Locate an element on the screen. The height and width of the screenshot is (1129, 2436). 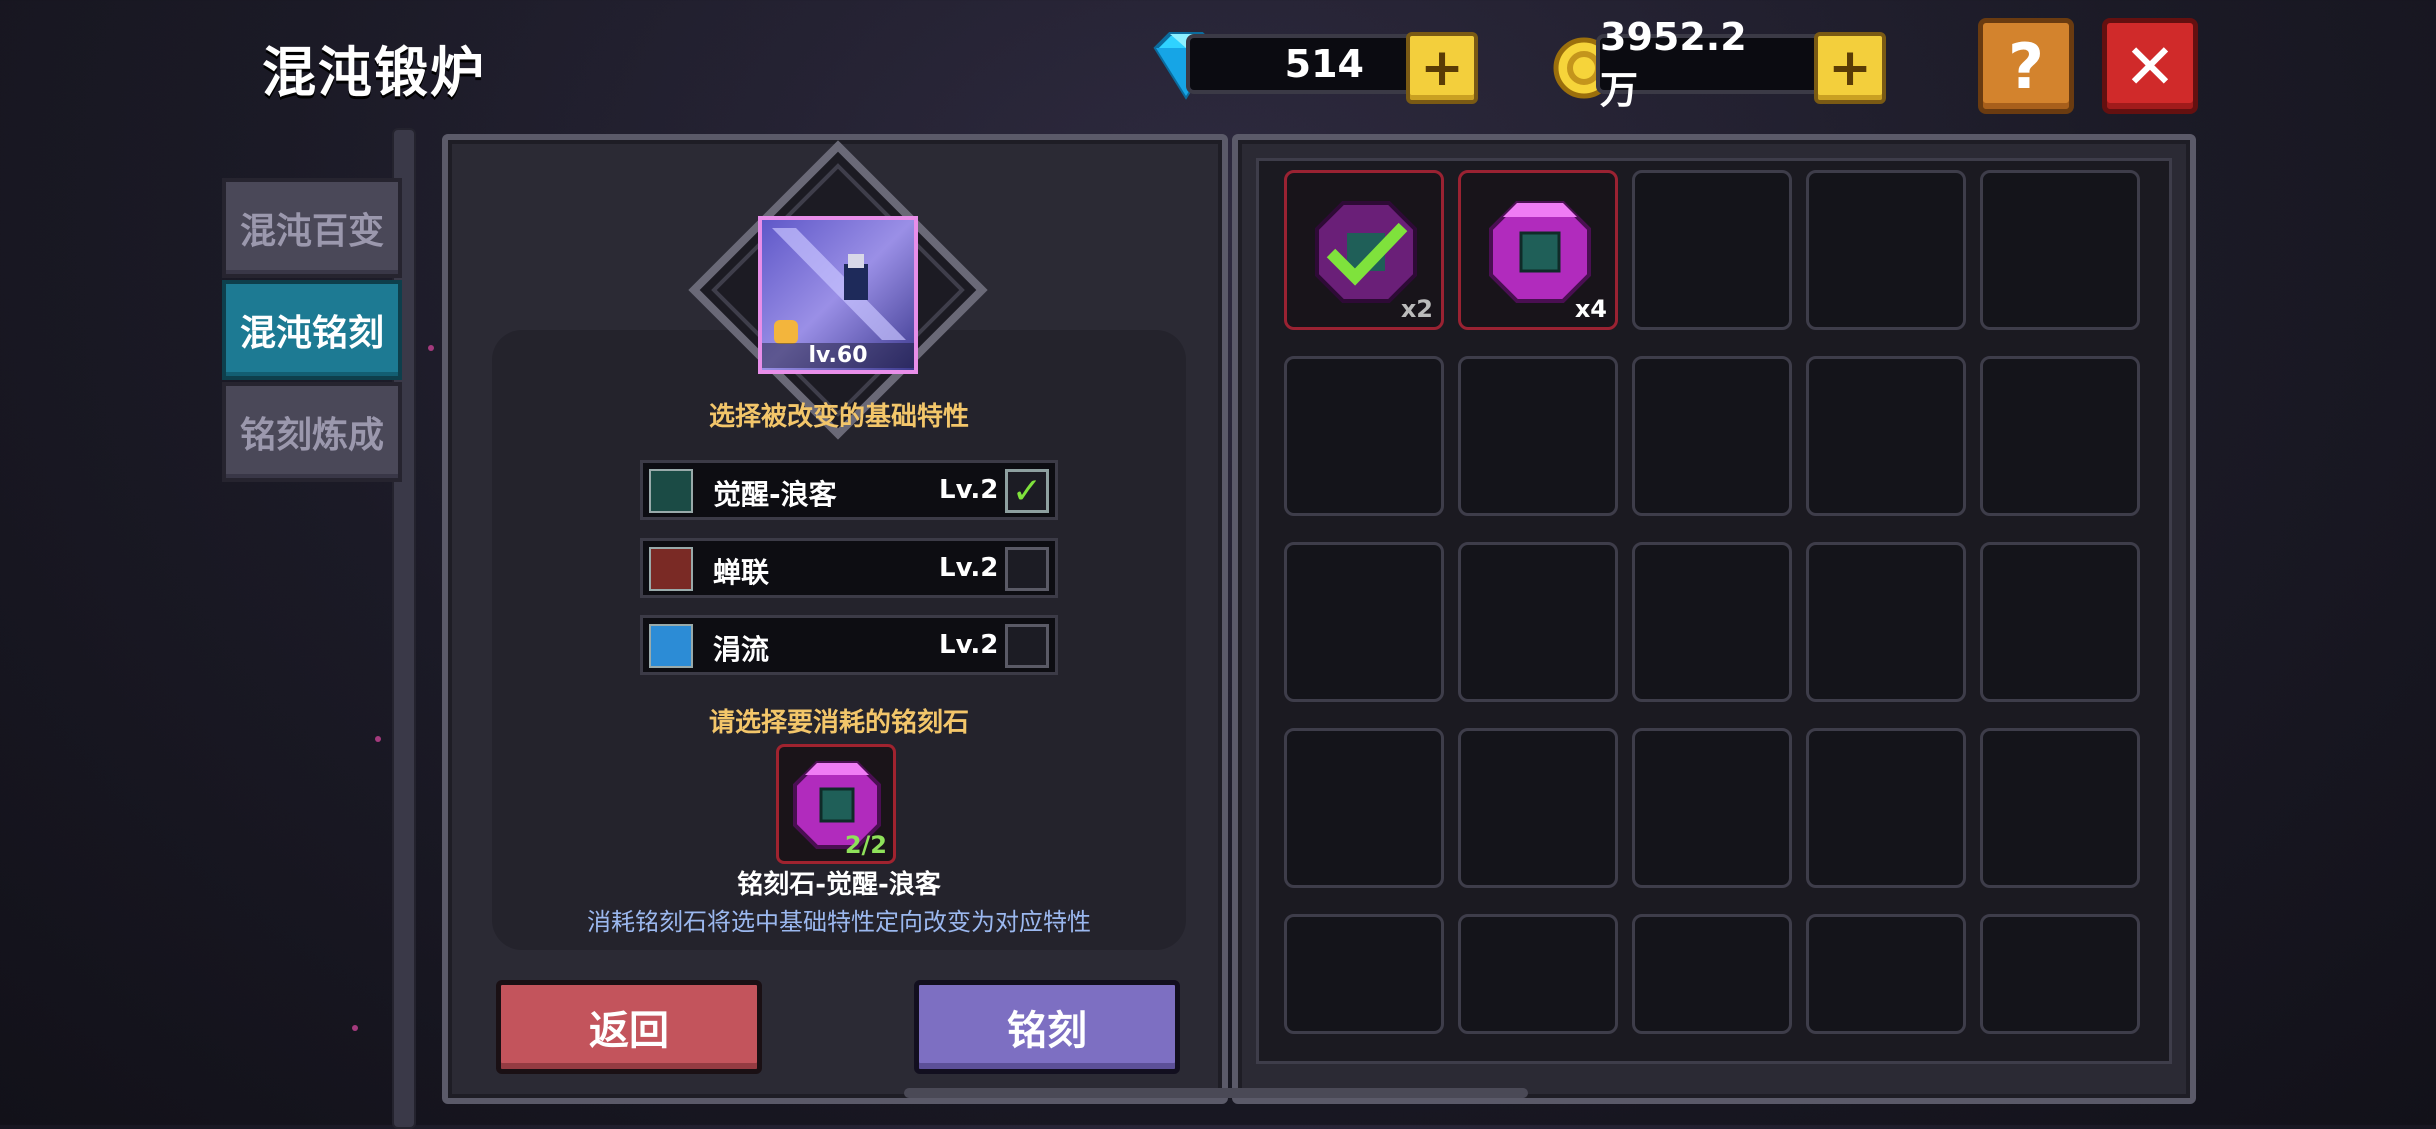
gold-count: 3952.2万 is located at coordinates (1673, 63).